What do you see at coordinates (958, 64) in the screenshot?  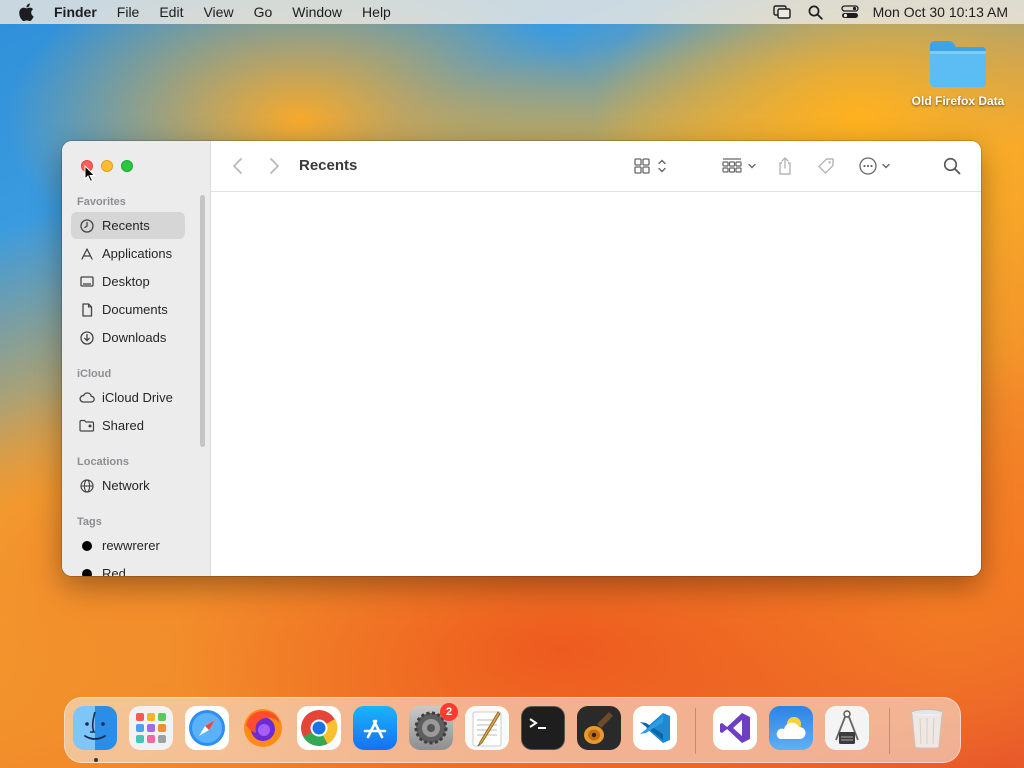 I see `folder-icon` at bounding box center [958, 64].